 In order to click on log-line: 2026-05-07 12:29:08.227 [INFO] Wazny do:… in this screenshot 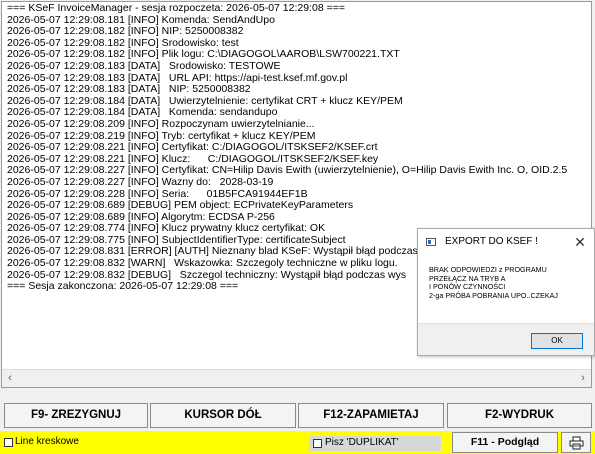, I will do `click(140, 182)`.